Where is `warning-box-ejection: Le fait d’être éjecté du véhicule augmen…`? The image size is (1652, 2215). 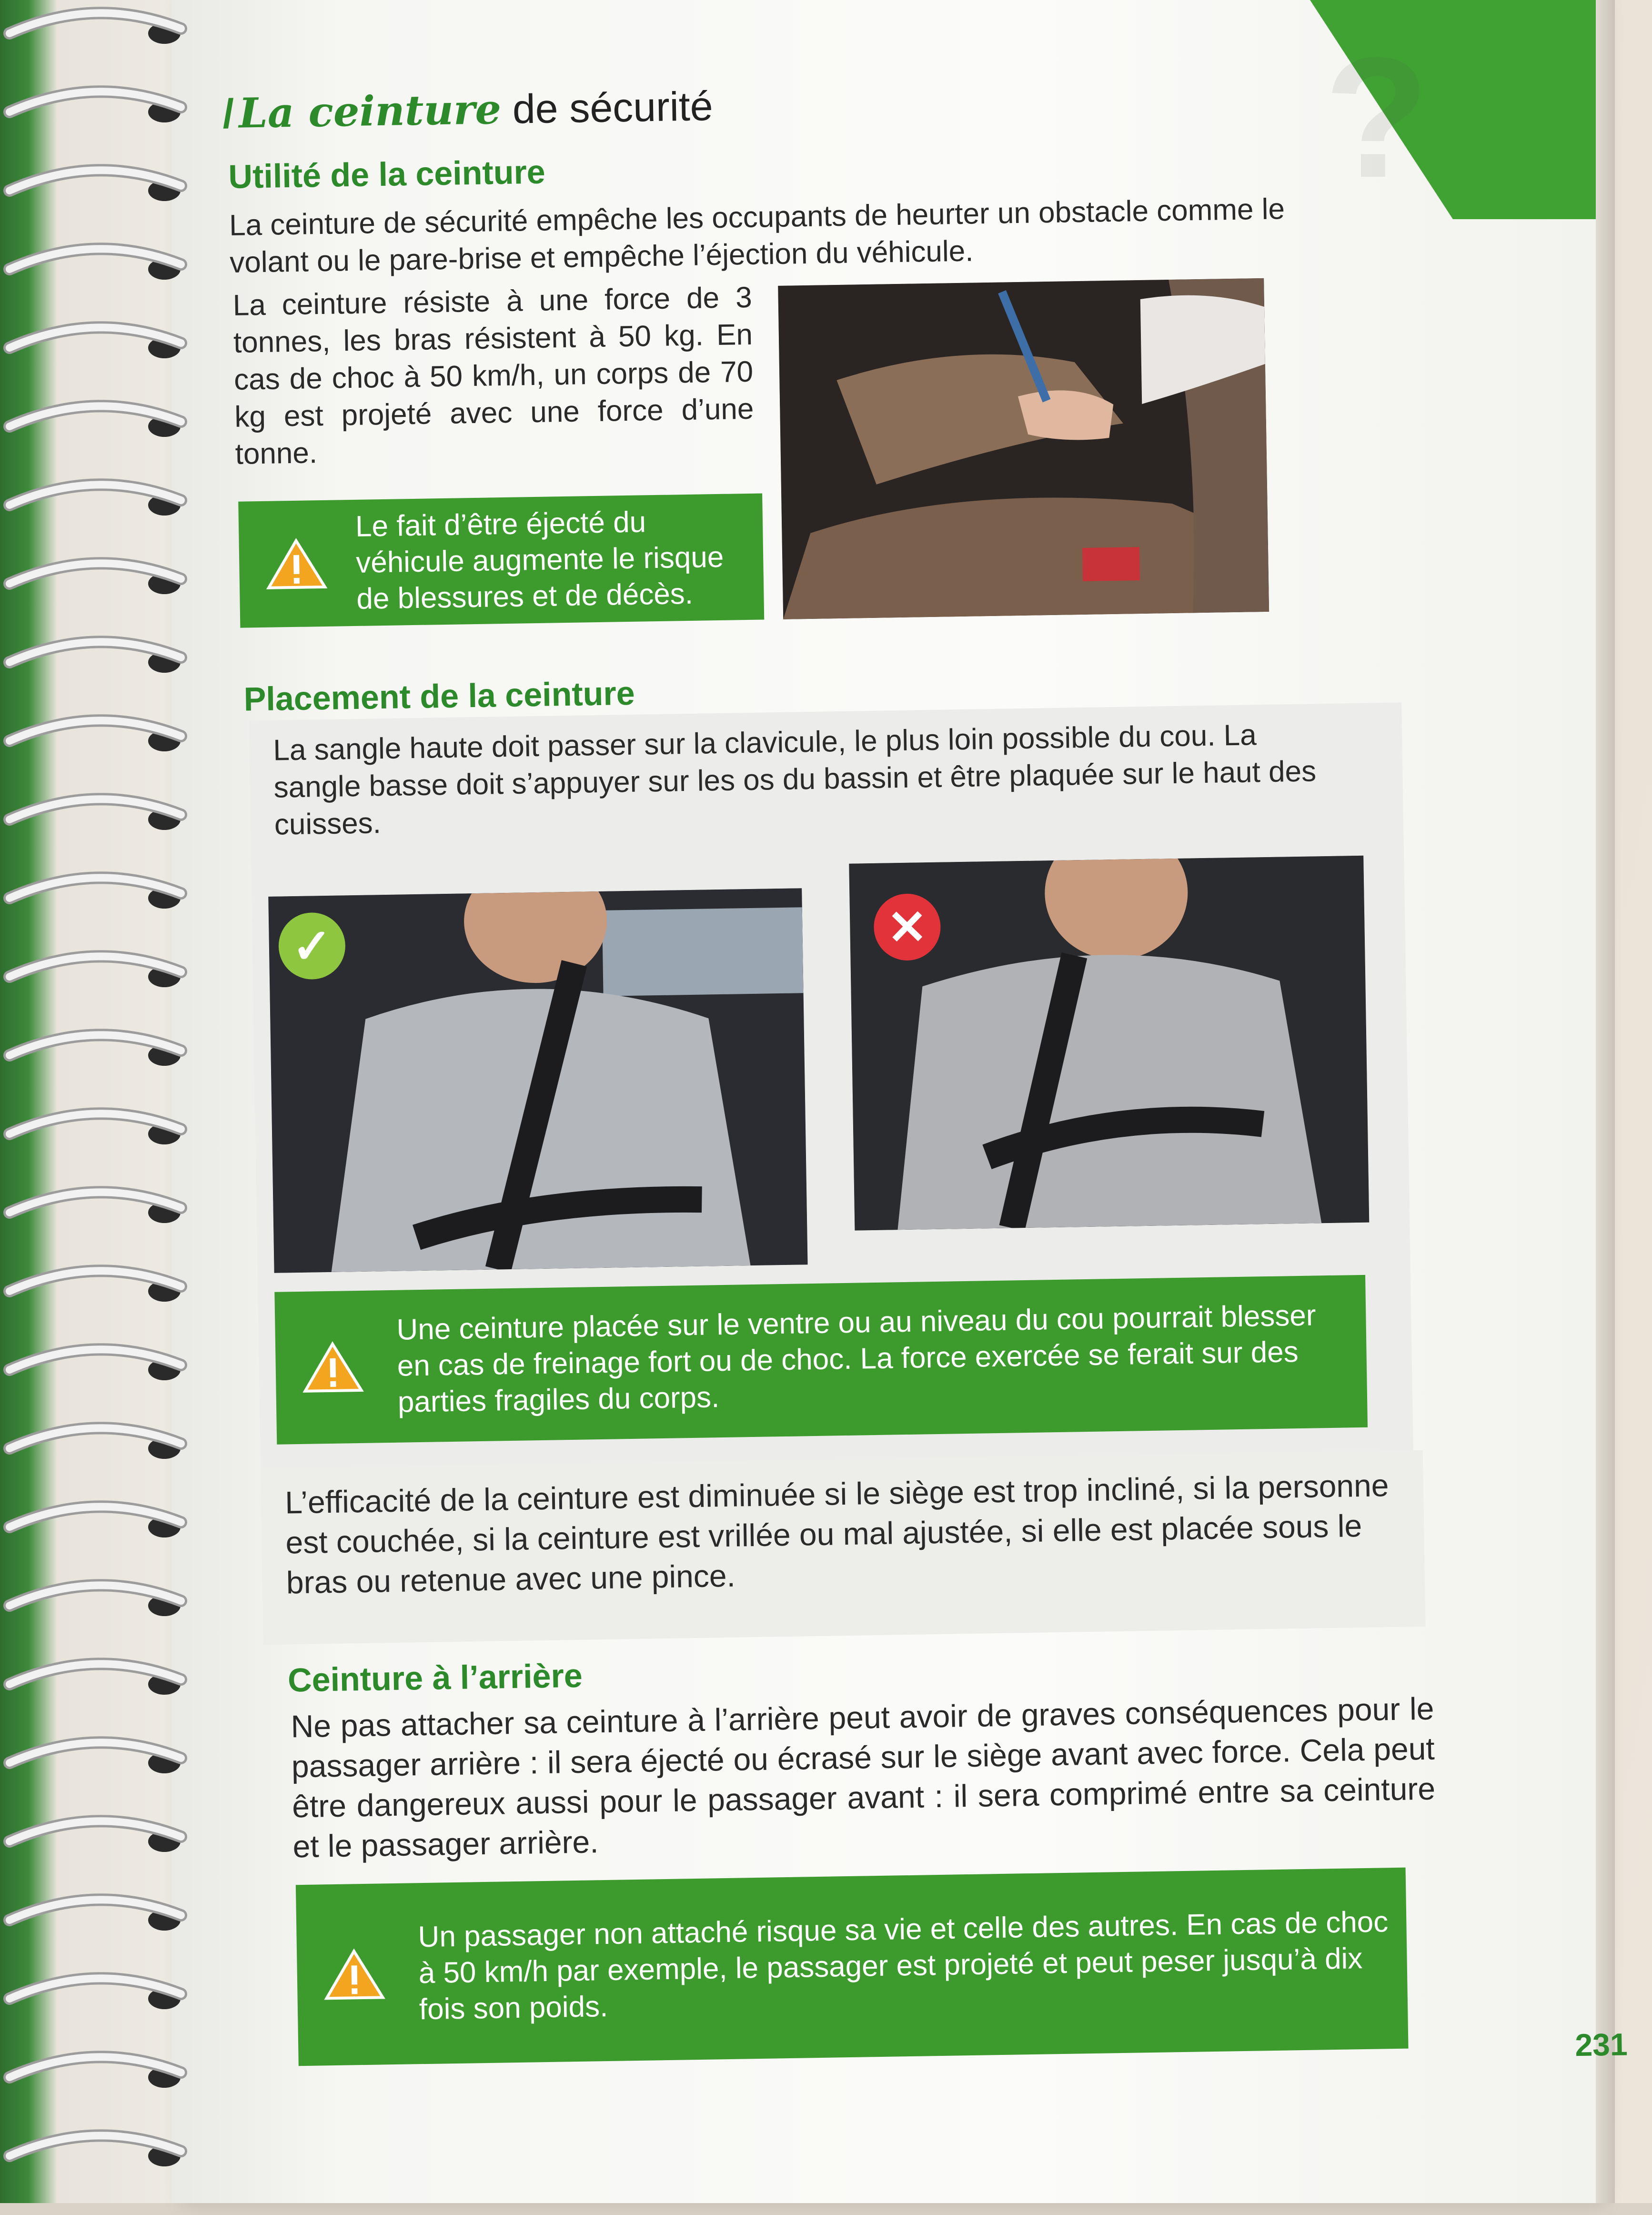 warning-box-ejection: Le fait d’être éjecté du véhicule augmen… is located at coordinates (501, 560).